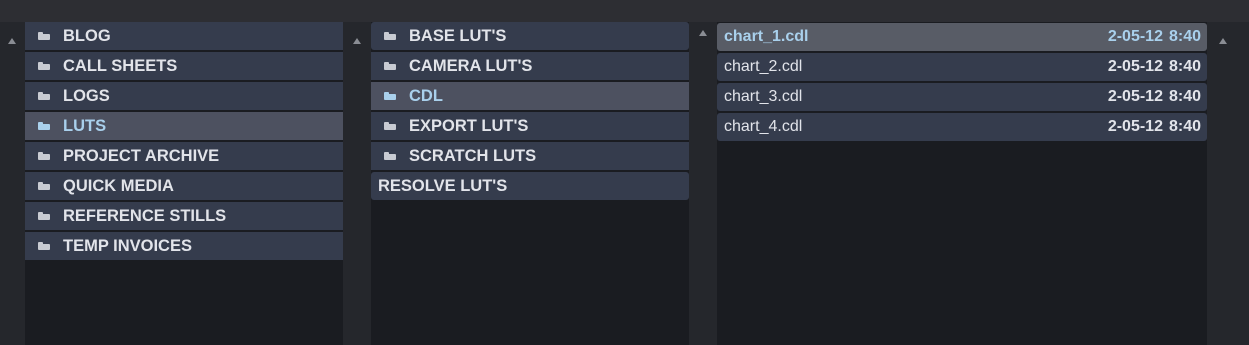  I want to click on folder-label: SCRATCH LUTS, so click(473, 155).